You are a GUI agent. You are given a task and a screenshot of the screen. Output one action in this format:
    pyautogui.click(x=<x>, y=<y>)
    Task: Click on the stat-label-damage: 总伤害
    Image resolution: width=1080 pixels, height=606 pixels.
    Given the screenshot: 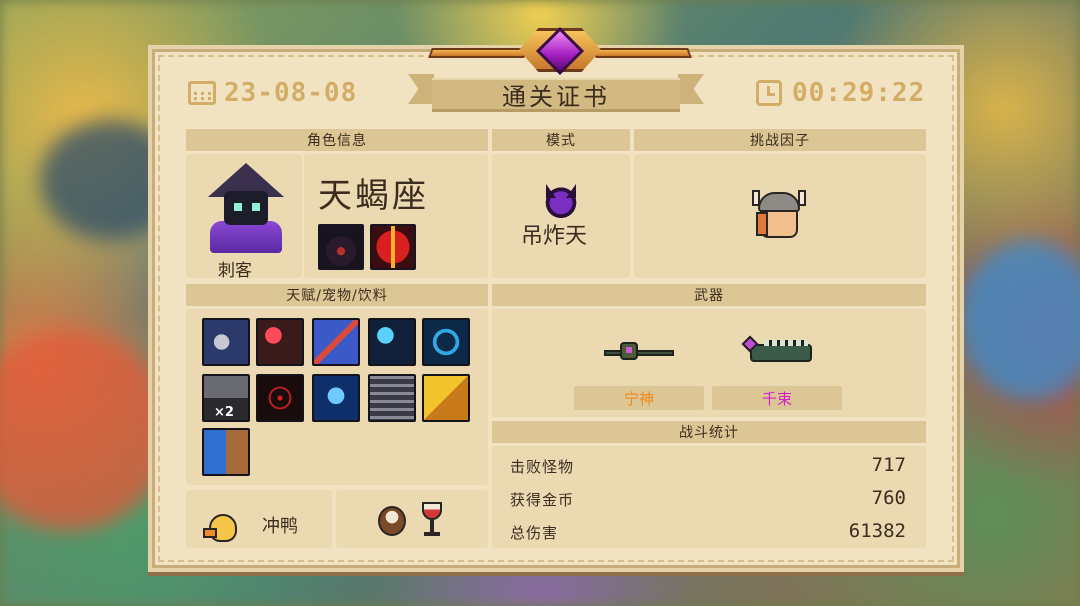 What is the action you would take?
    pyautogui.click(x=534, y=533)
    